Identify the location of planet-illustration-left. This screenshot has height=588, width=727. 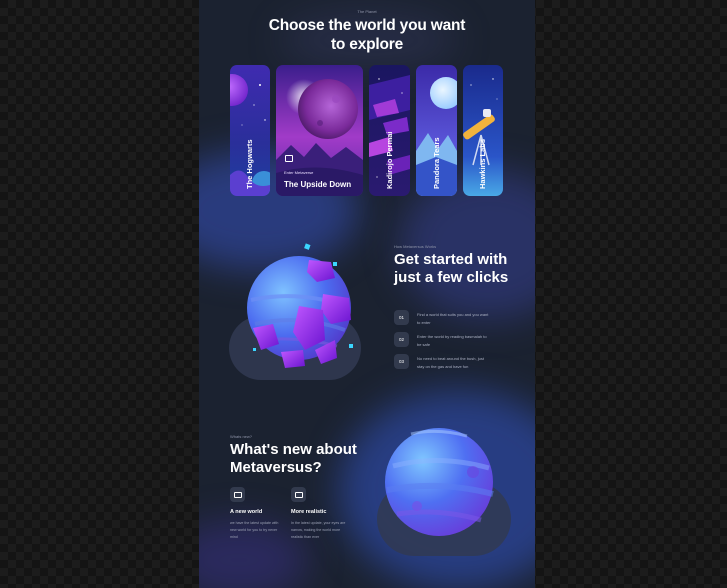
(297, 311).